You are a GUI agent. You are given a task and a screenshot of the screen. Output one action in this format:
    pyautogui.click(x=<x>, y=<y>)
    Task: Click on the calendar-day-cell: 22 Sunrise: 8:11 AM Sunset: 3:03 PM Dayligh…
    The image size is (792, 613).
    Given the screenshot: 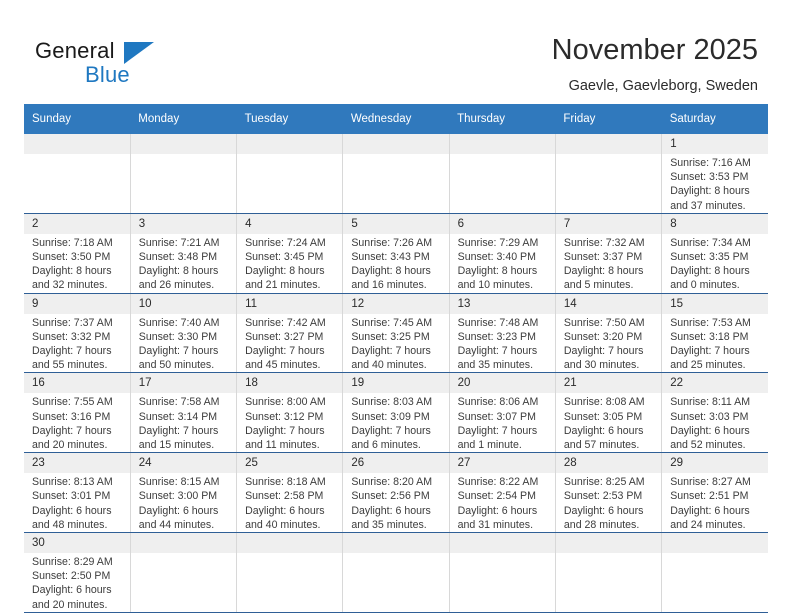 What is the action you would take?
    pyautogui.click(x=714, y=413)
    